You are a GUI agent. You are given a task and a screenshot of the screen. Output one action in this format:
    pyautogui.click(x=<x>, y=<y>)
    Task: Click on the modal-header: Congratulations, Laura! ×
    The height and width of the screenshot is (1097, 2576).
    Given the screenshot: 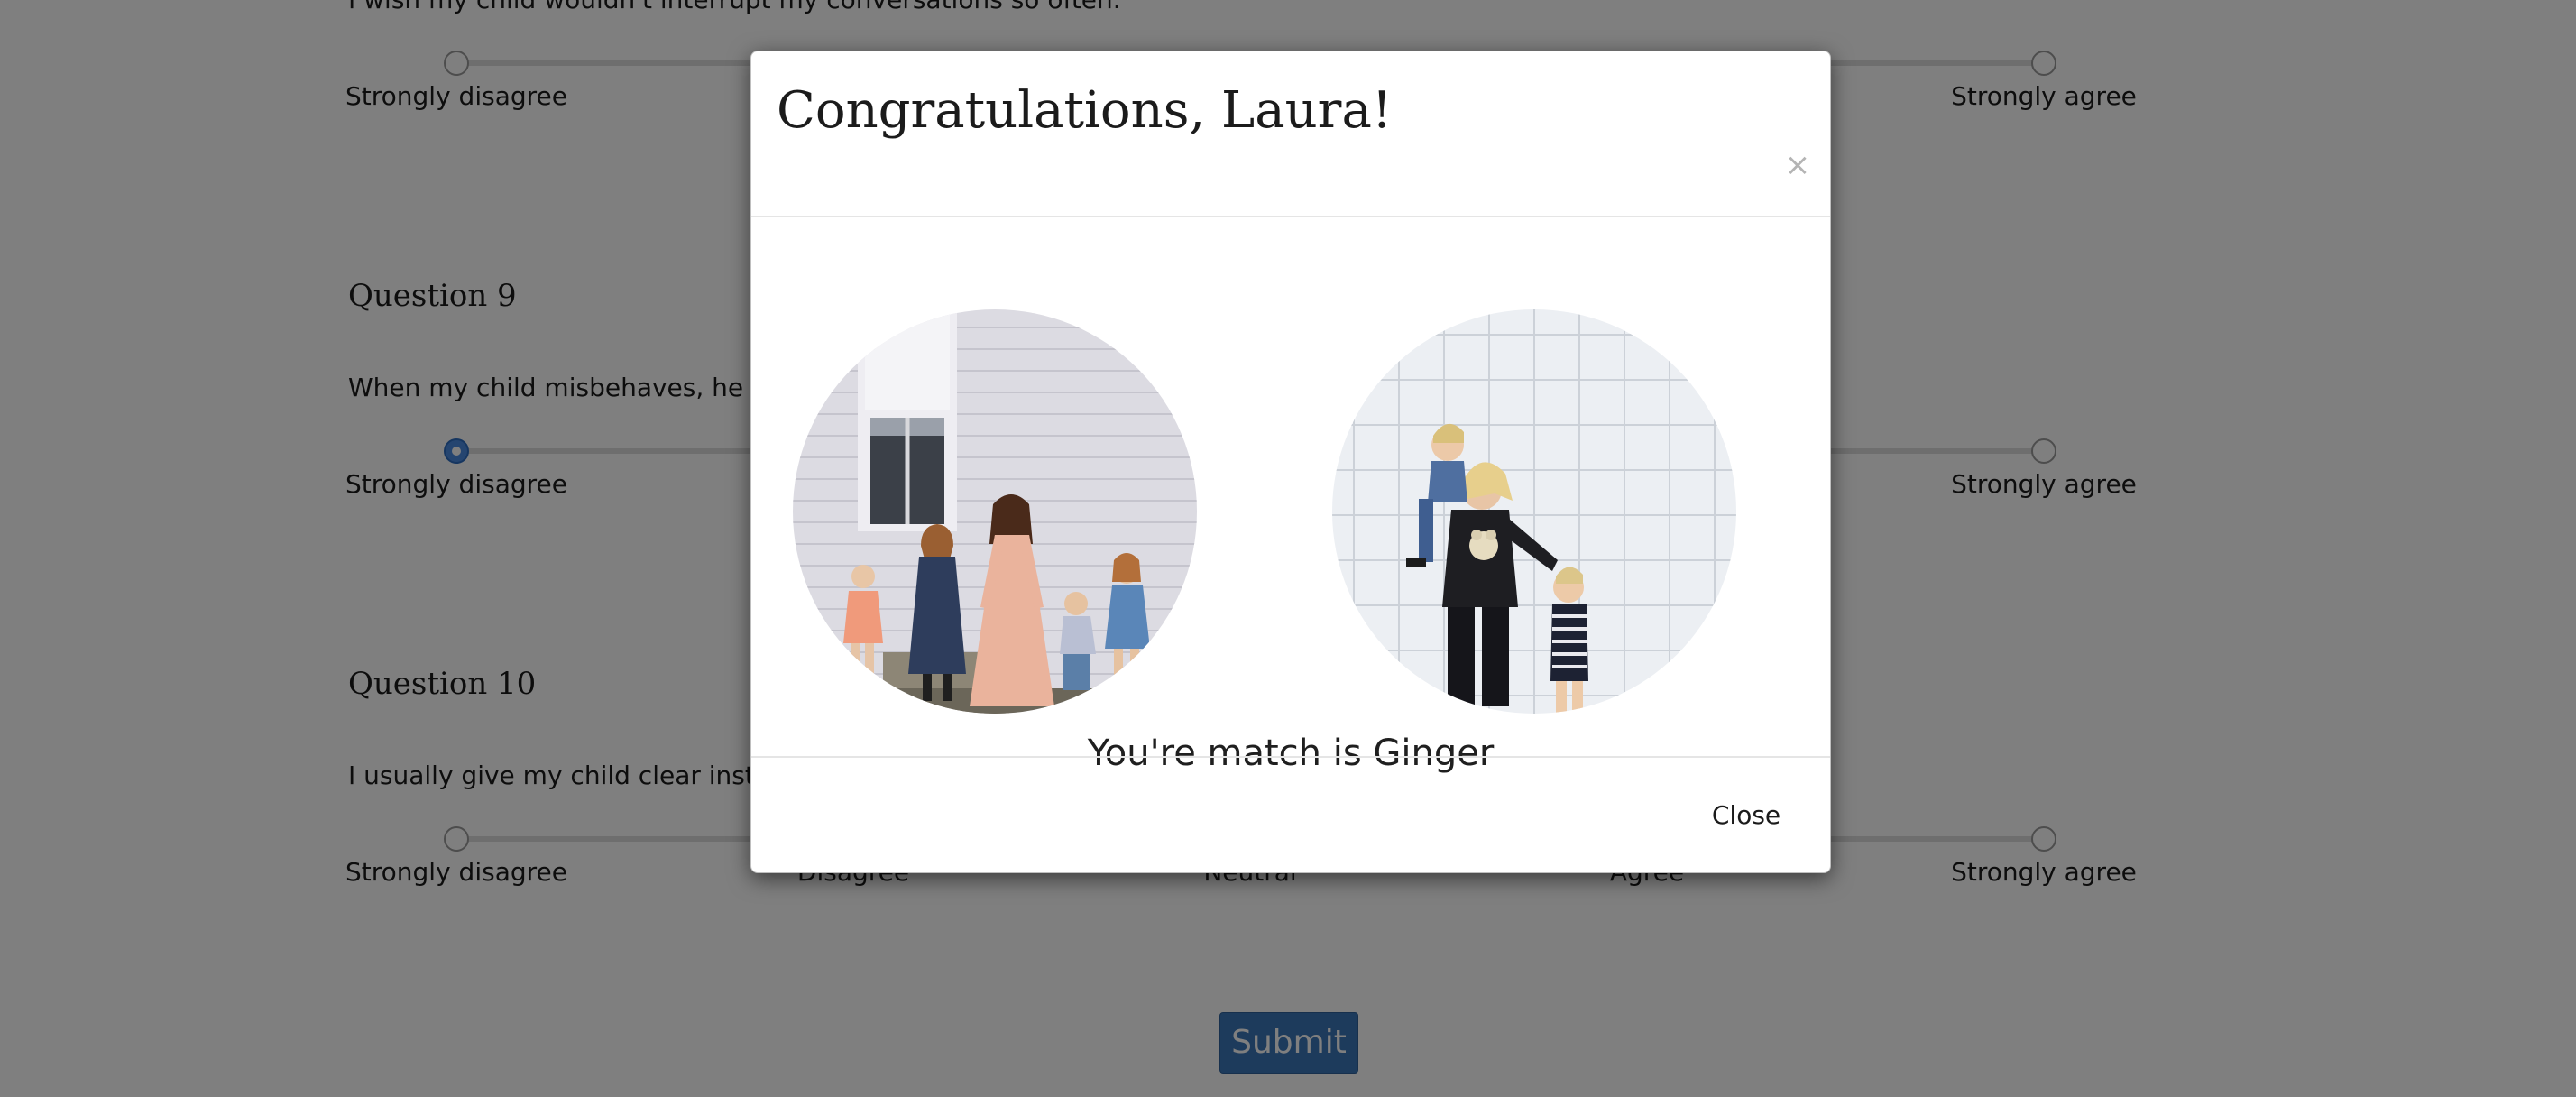 What is the action you would take?
    pyautogui.click(x=1290, y=134)
    